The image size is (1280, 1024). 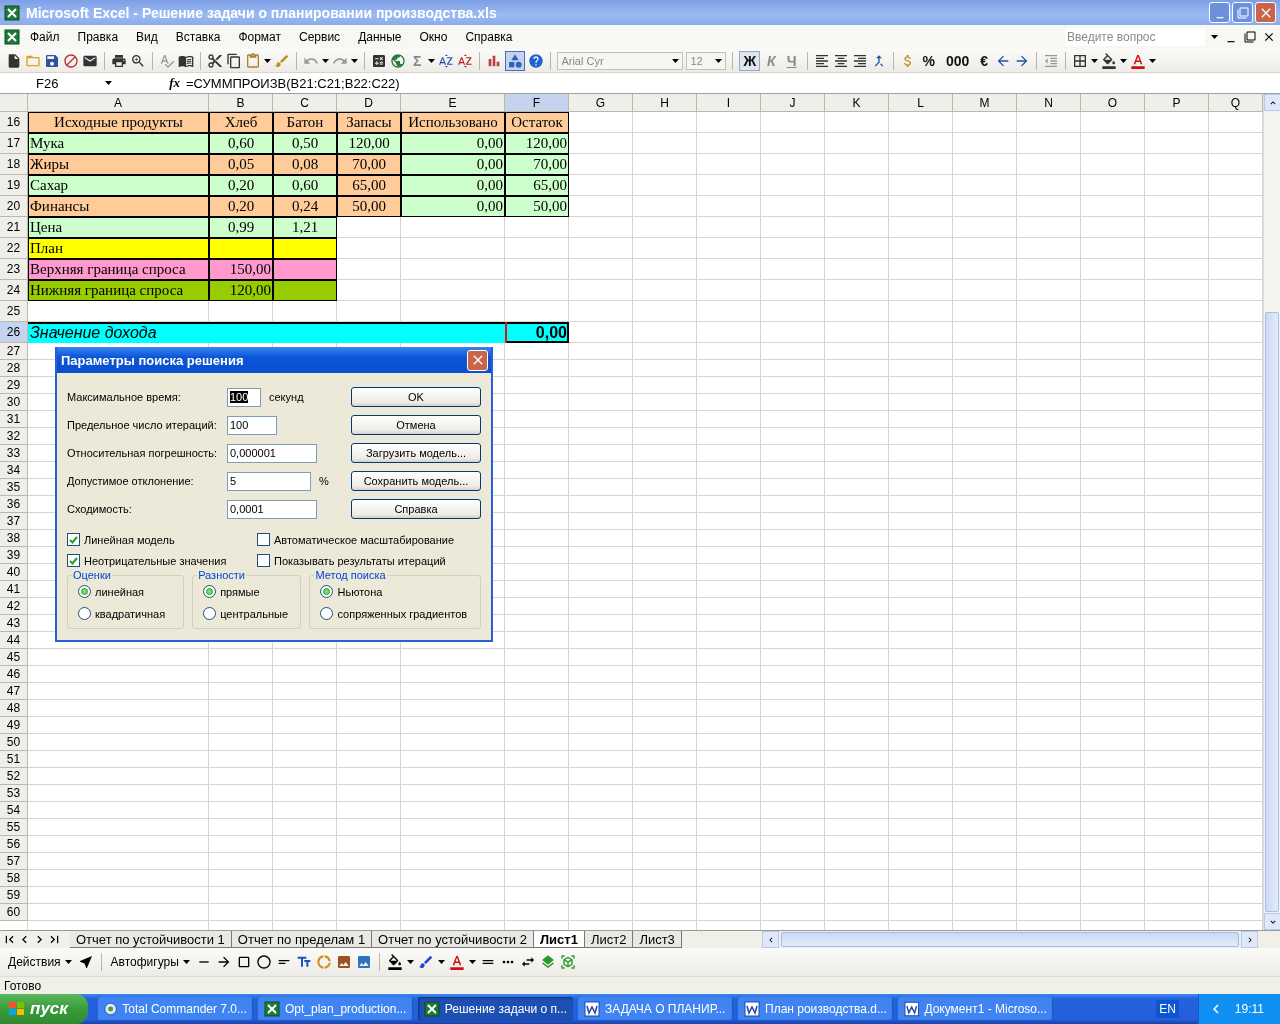 What do you see at coordinates (14, 185) in the screenshot?
I see `row-header: 19` at bounding box center [14, 185].